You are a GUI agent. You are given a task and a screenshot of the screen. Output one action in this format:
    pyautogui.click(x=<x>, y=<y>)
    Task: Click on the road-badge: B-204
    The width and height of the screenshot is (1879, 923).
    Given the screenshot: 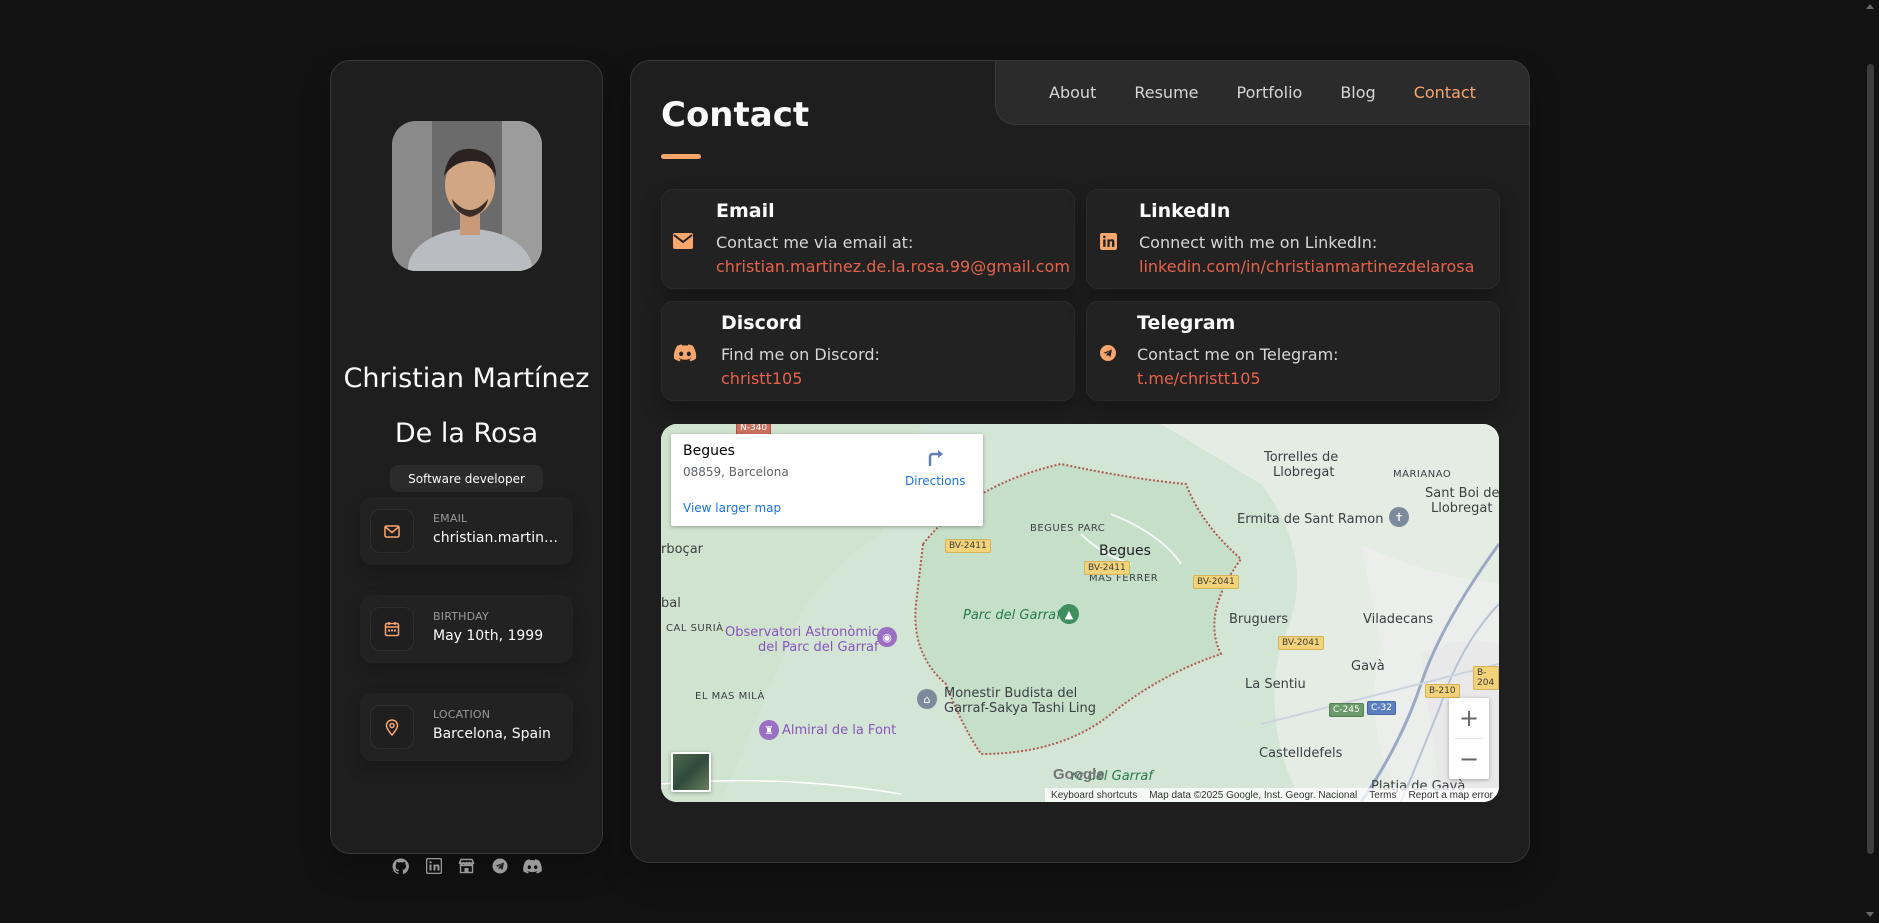 What is the action you would take?
    pyautogui.click(x=1486, y=678)
    